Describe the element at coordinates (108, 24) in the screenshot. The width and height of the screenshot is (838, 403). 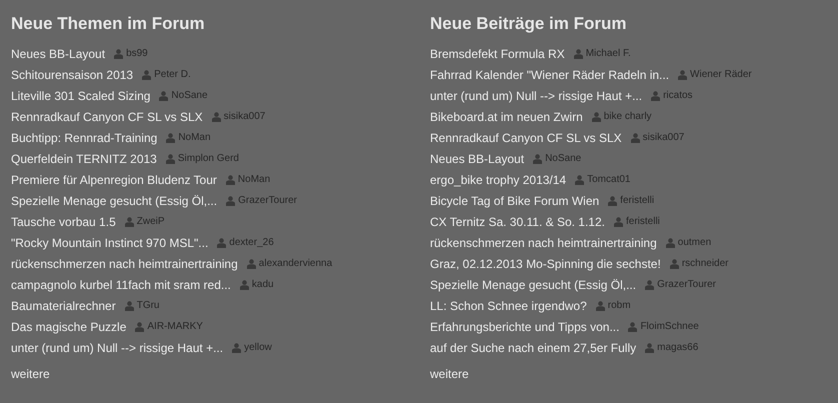
I see `section-heading: Neue Themen im Forum` at that location.